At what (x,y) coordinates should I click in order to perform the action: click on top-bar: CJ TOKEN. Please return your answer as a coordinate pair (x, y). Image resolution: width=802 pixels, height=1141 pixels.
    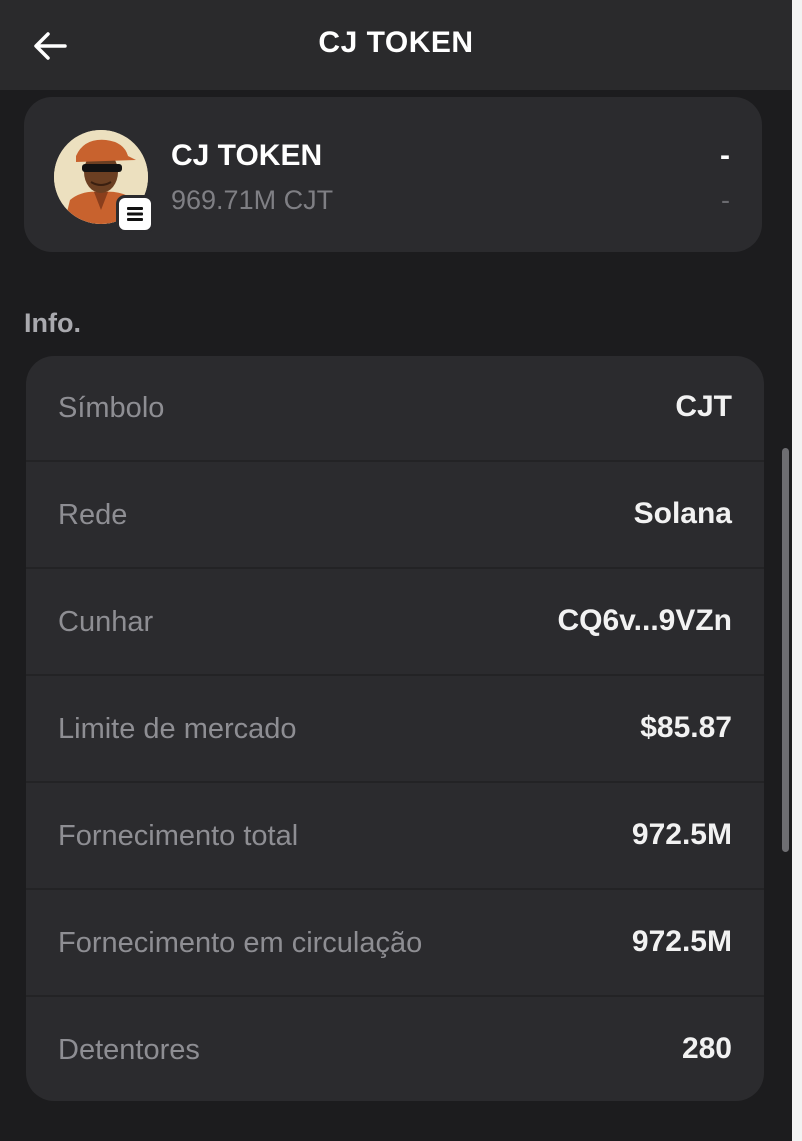
    Looking at the image, I should click on (396, 45).